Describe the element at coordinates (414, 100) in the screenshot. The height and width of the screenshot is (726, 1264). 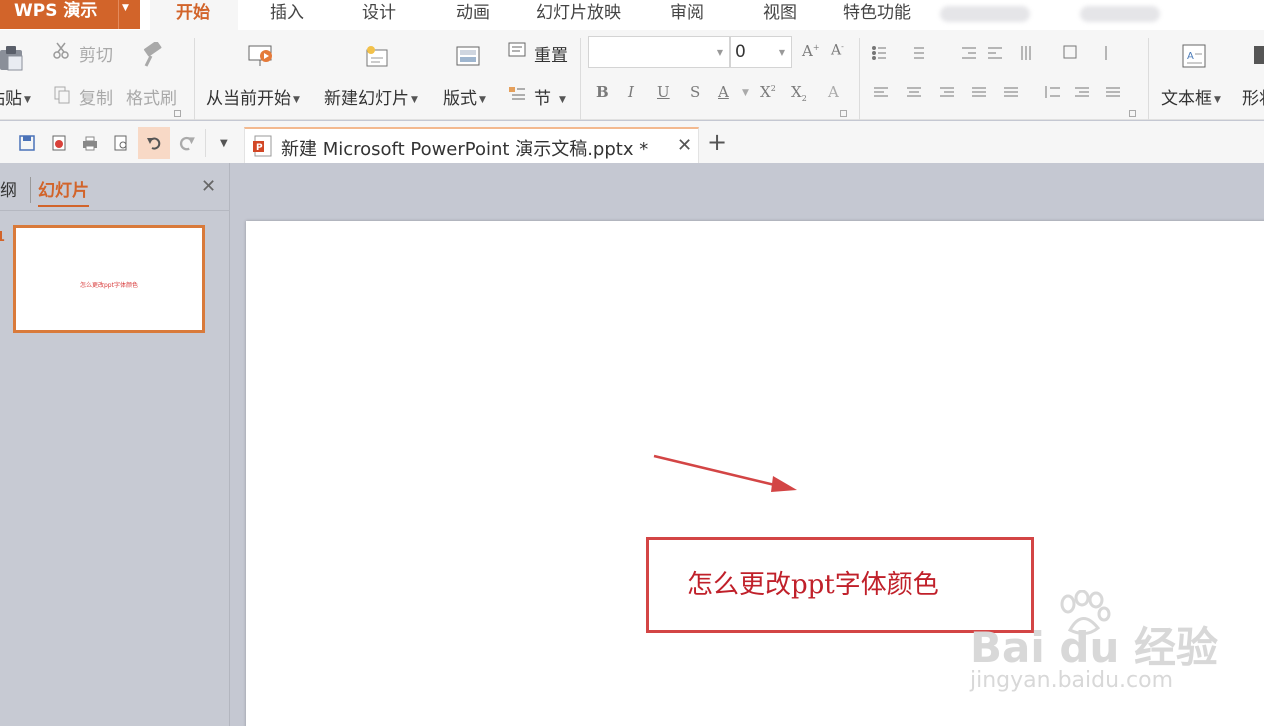
I see `new-slide-dropdown-icon: ▼` at that location.